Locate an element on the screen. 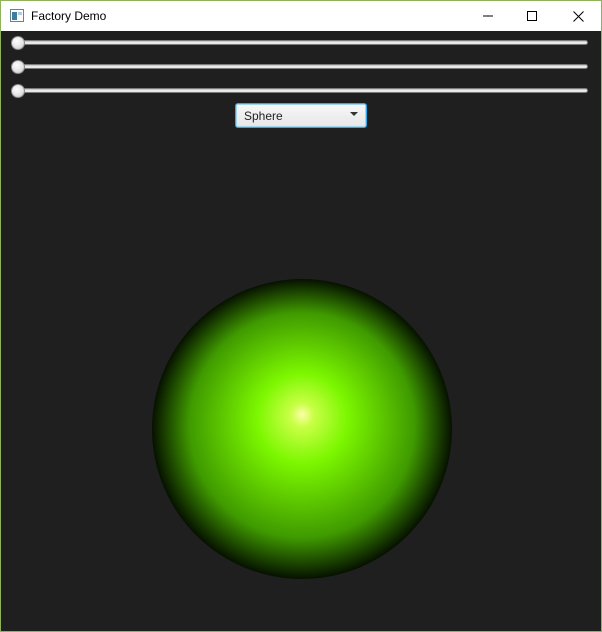 The image size is (602, 632). close-icon is located at coordinates (578, 16).